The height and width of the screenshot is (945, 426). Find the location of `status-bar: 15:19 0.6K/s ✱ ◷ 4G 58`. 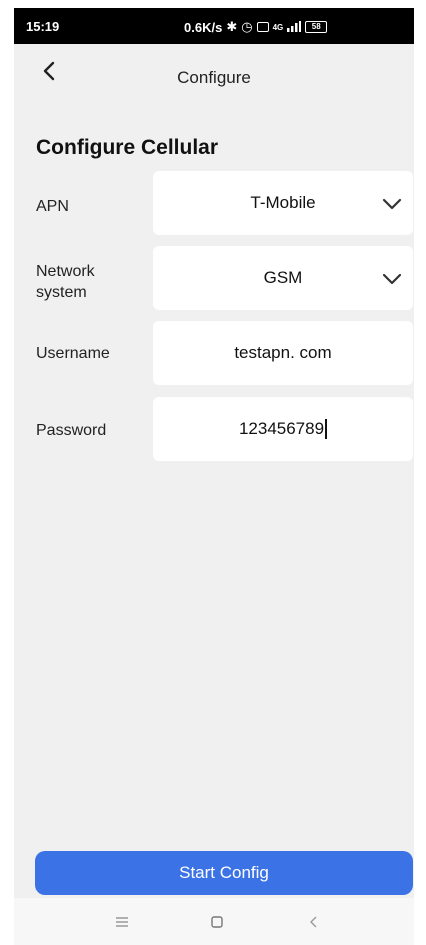

status-bar: 15:19 0.6K/s ✱ ◷ 4G 58 is located at coordinates (214, 26).